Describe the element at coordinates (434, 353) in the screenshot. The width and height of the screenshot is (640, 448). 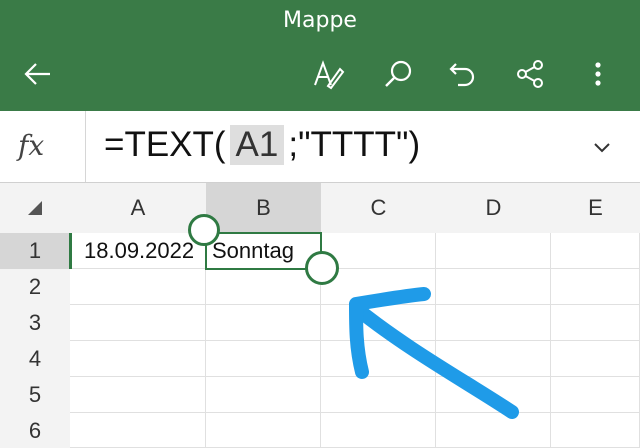
I see `annotation-arrow` at that location.